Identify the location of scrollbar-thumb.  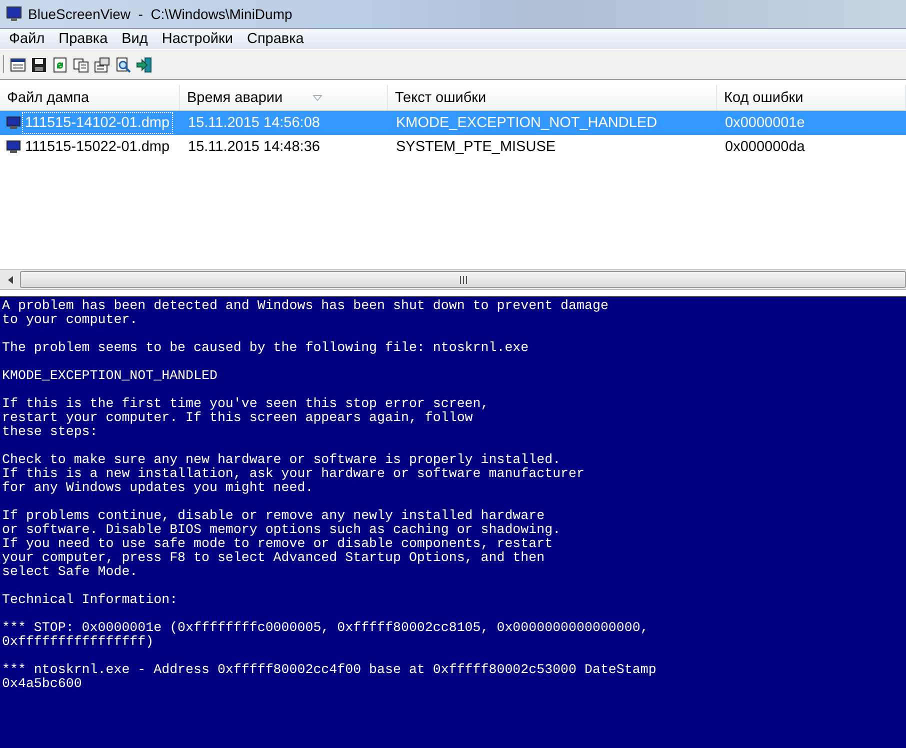
(463, 279).